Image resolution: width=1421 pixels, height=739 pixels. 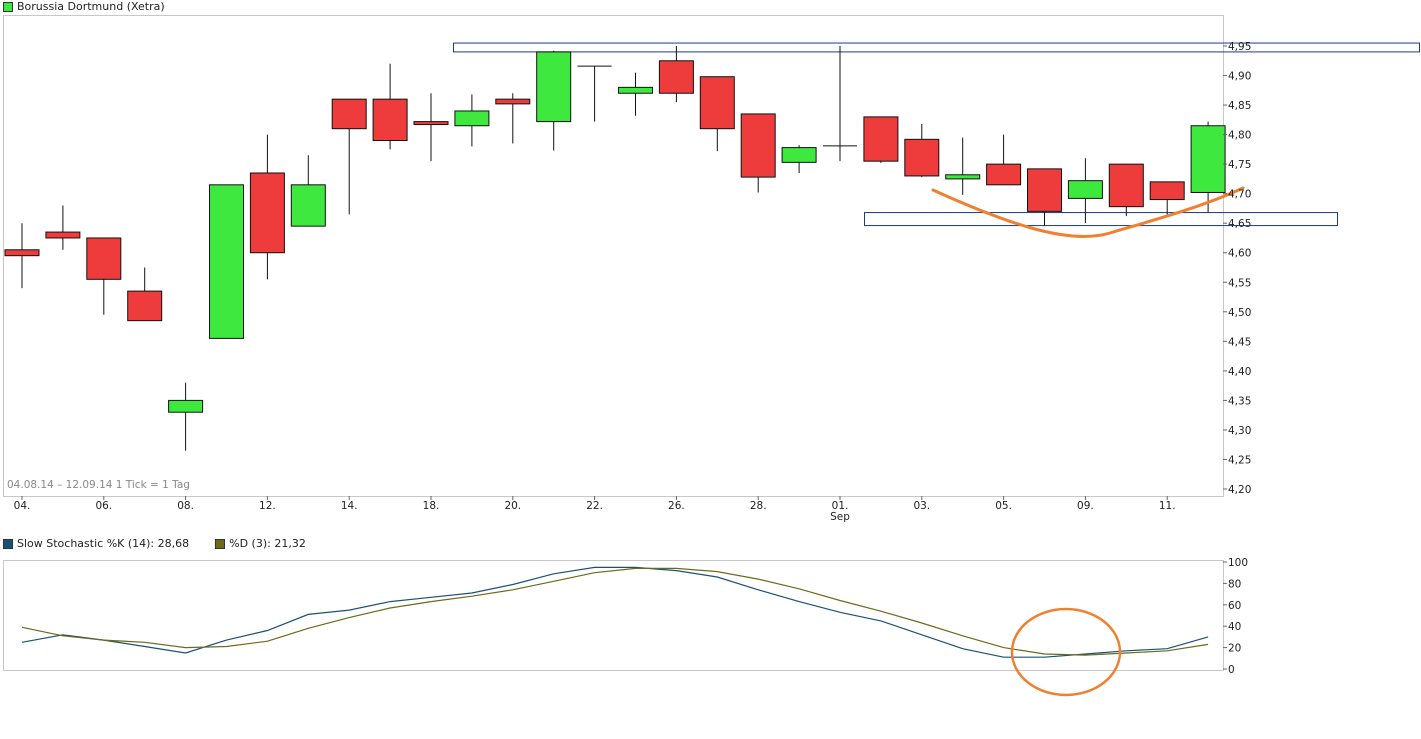 I want to click on price-tick-label: 4,30, so click(x=1239, y=431).